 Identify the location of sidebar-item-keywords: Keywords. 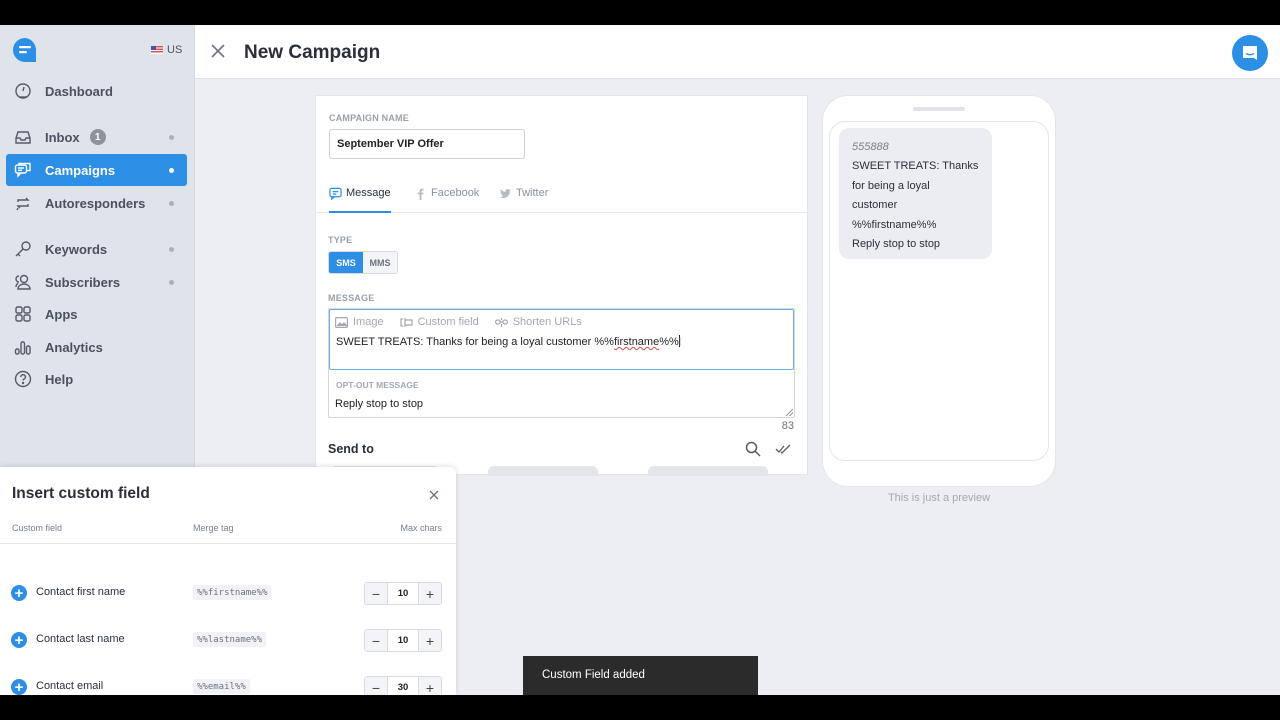
(96, 249).